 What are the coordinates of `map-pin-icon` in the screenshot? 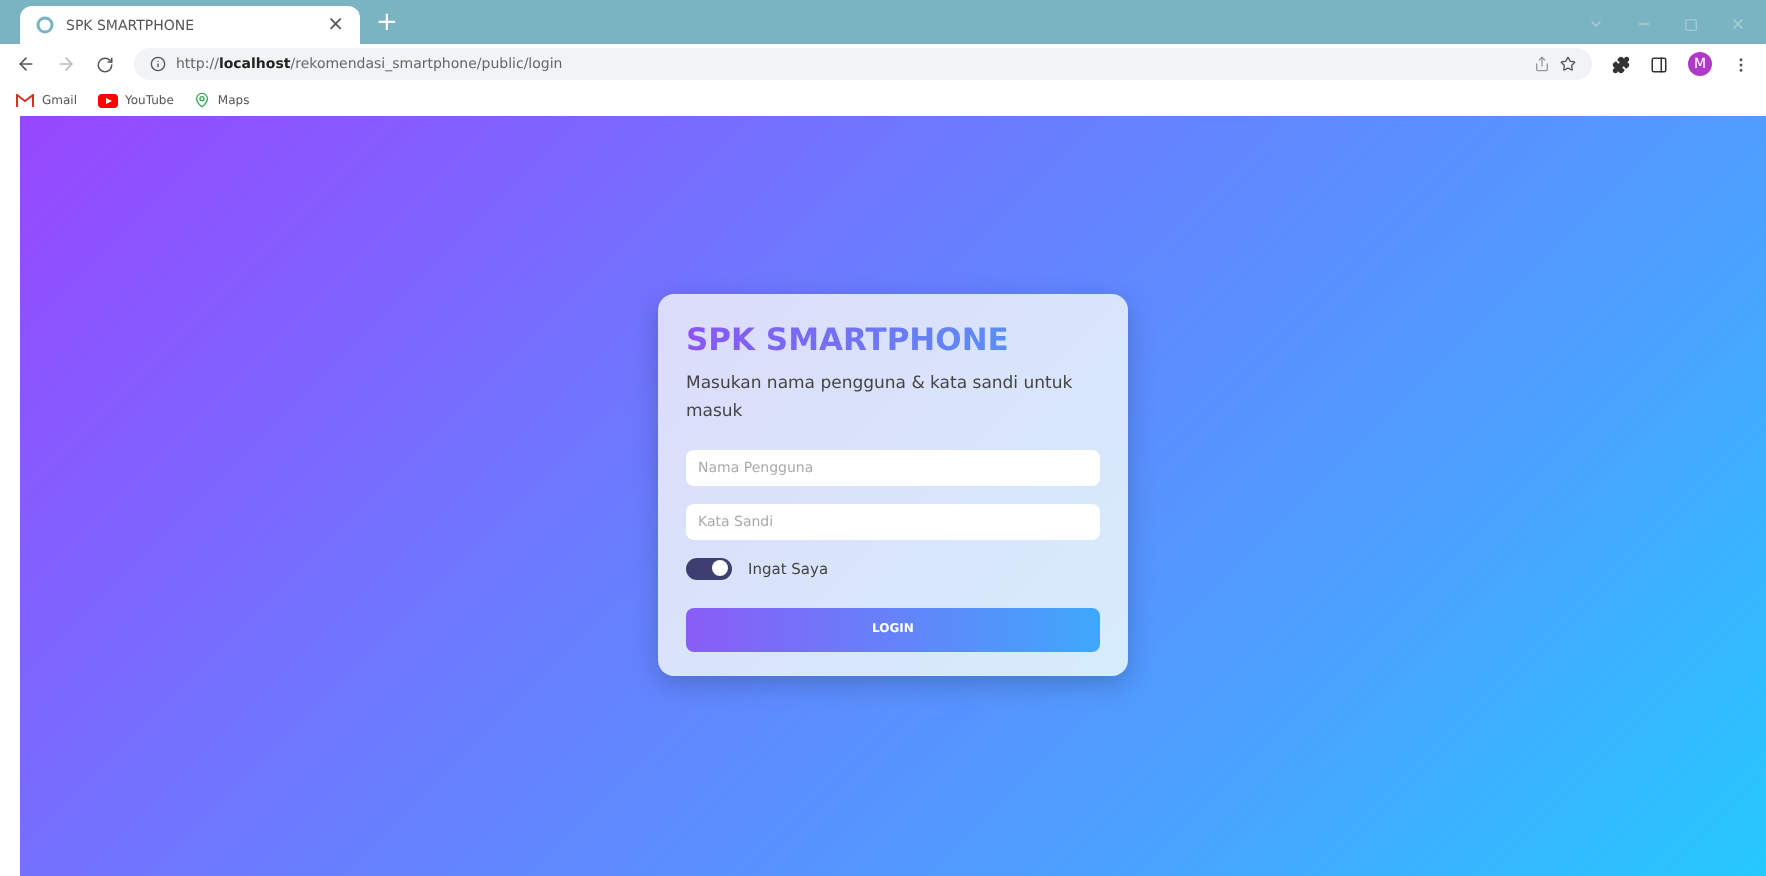 It's located at (201, 100).